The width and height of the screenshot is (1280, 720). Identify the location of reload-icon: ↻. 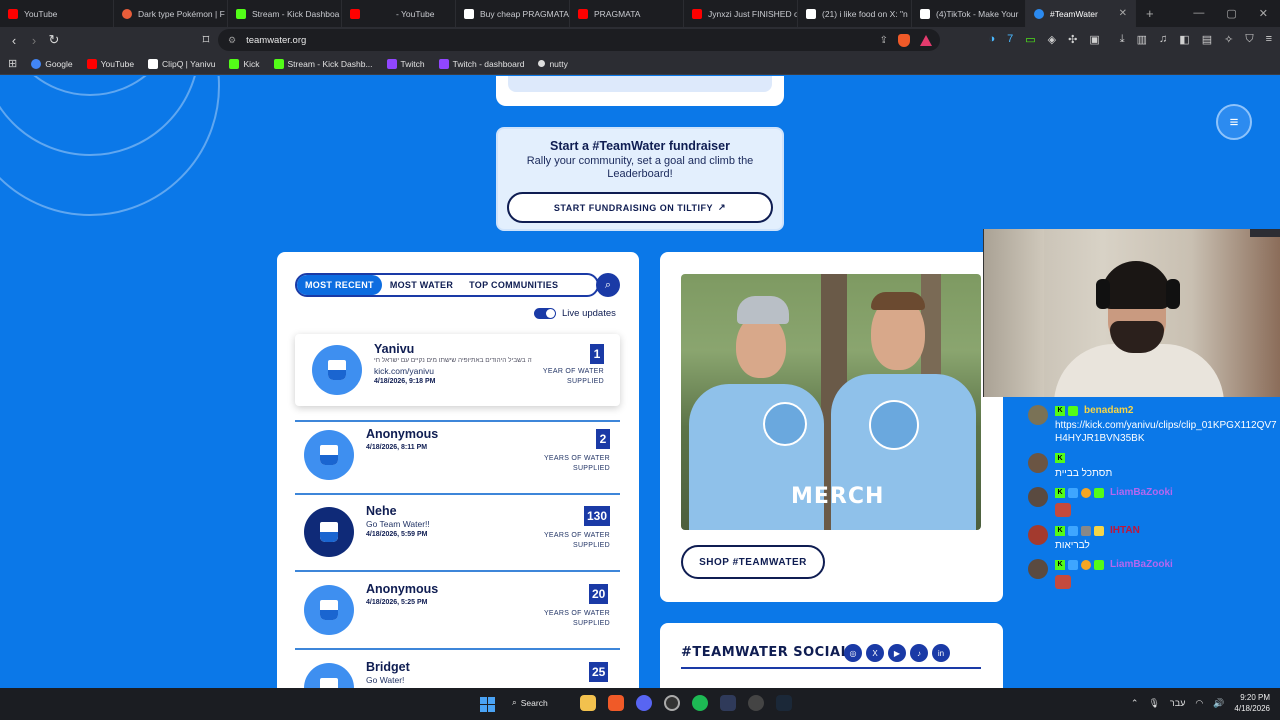
(54, 40).